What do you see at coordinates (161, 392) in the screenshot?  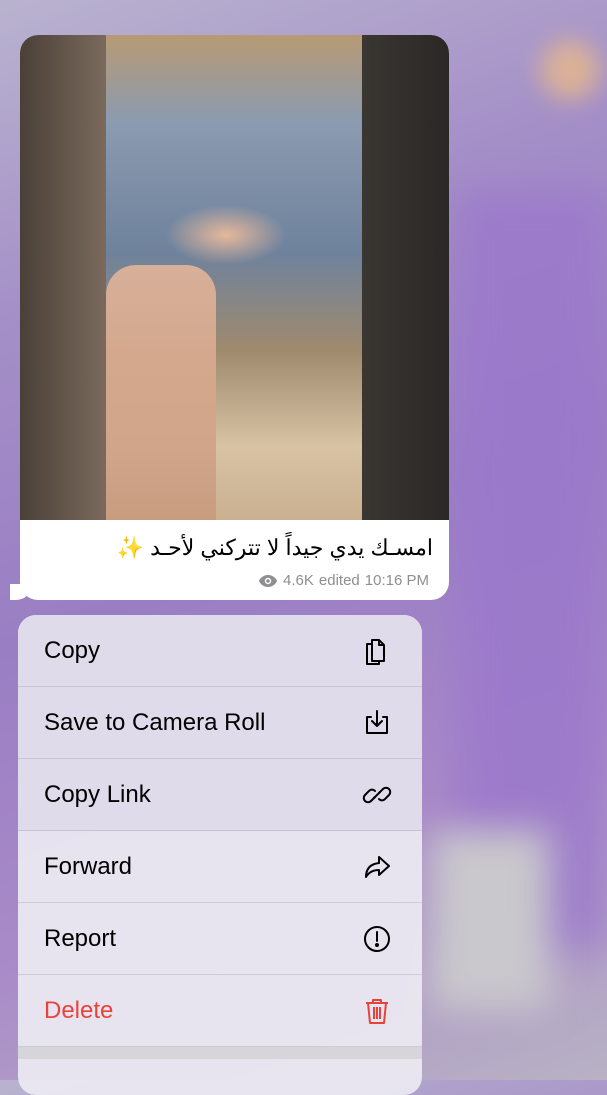 I see `photo-content` at bounding box center [161, 392].